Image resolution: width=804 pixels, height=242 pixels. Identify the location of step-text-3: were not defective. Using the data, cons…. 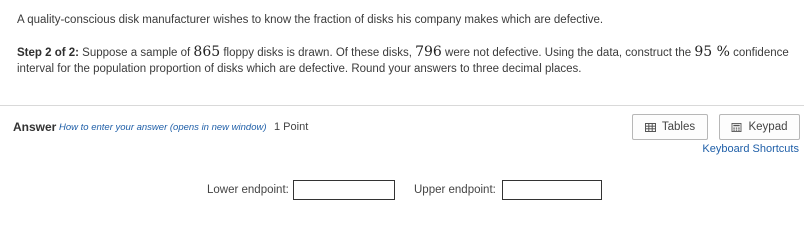
(568, 53).